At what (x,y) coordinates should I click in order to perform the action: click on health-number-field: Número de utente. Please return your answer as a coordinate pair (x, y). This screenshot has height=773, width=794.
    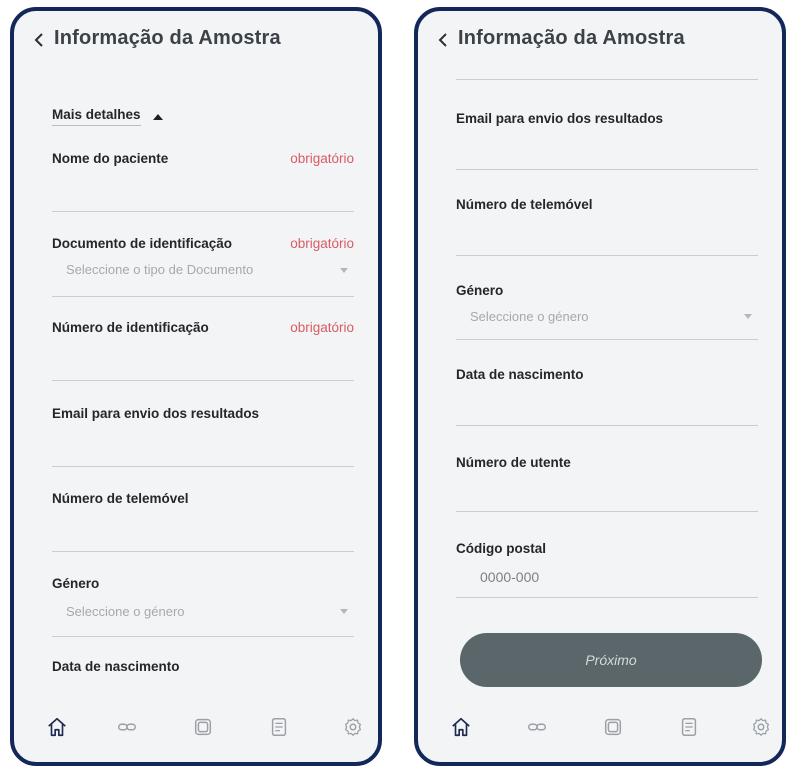
    Looking at the image, I should click on (607, 486).